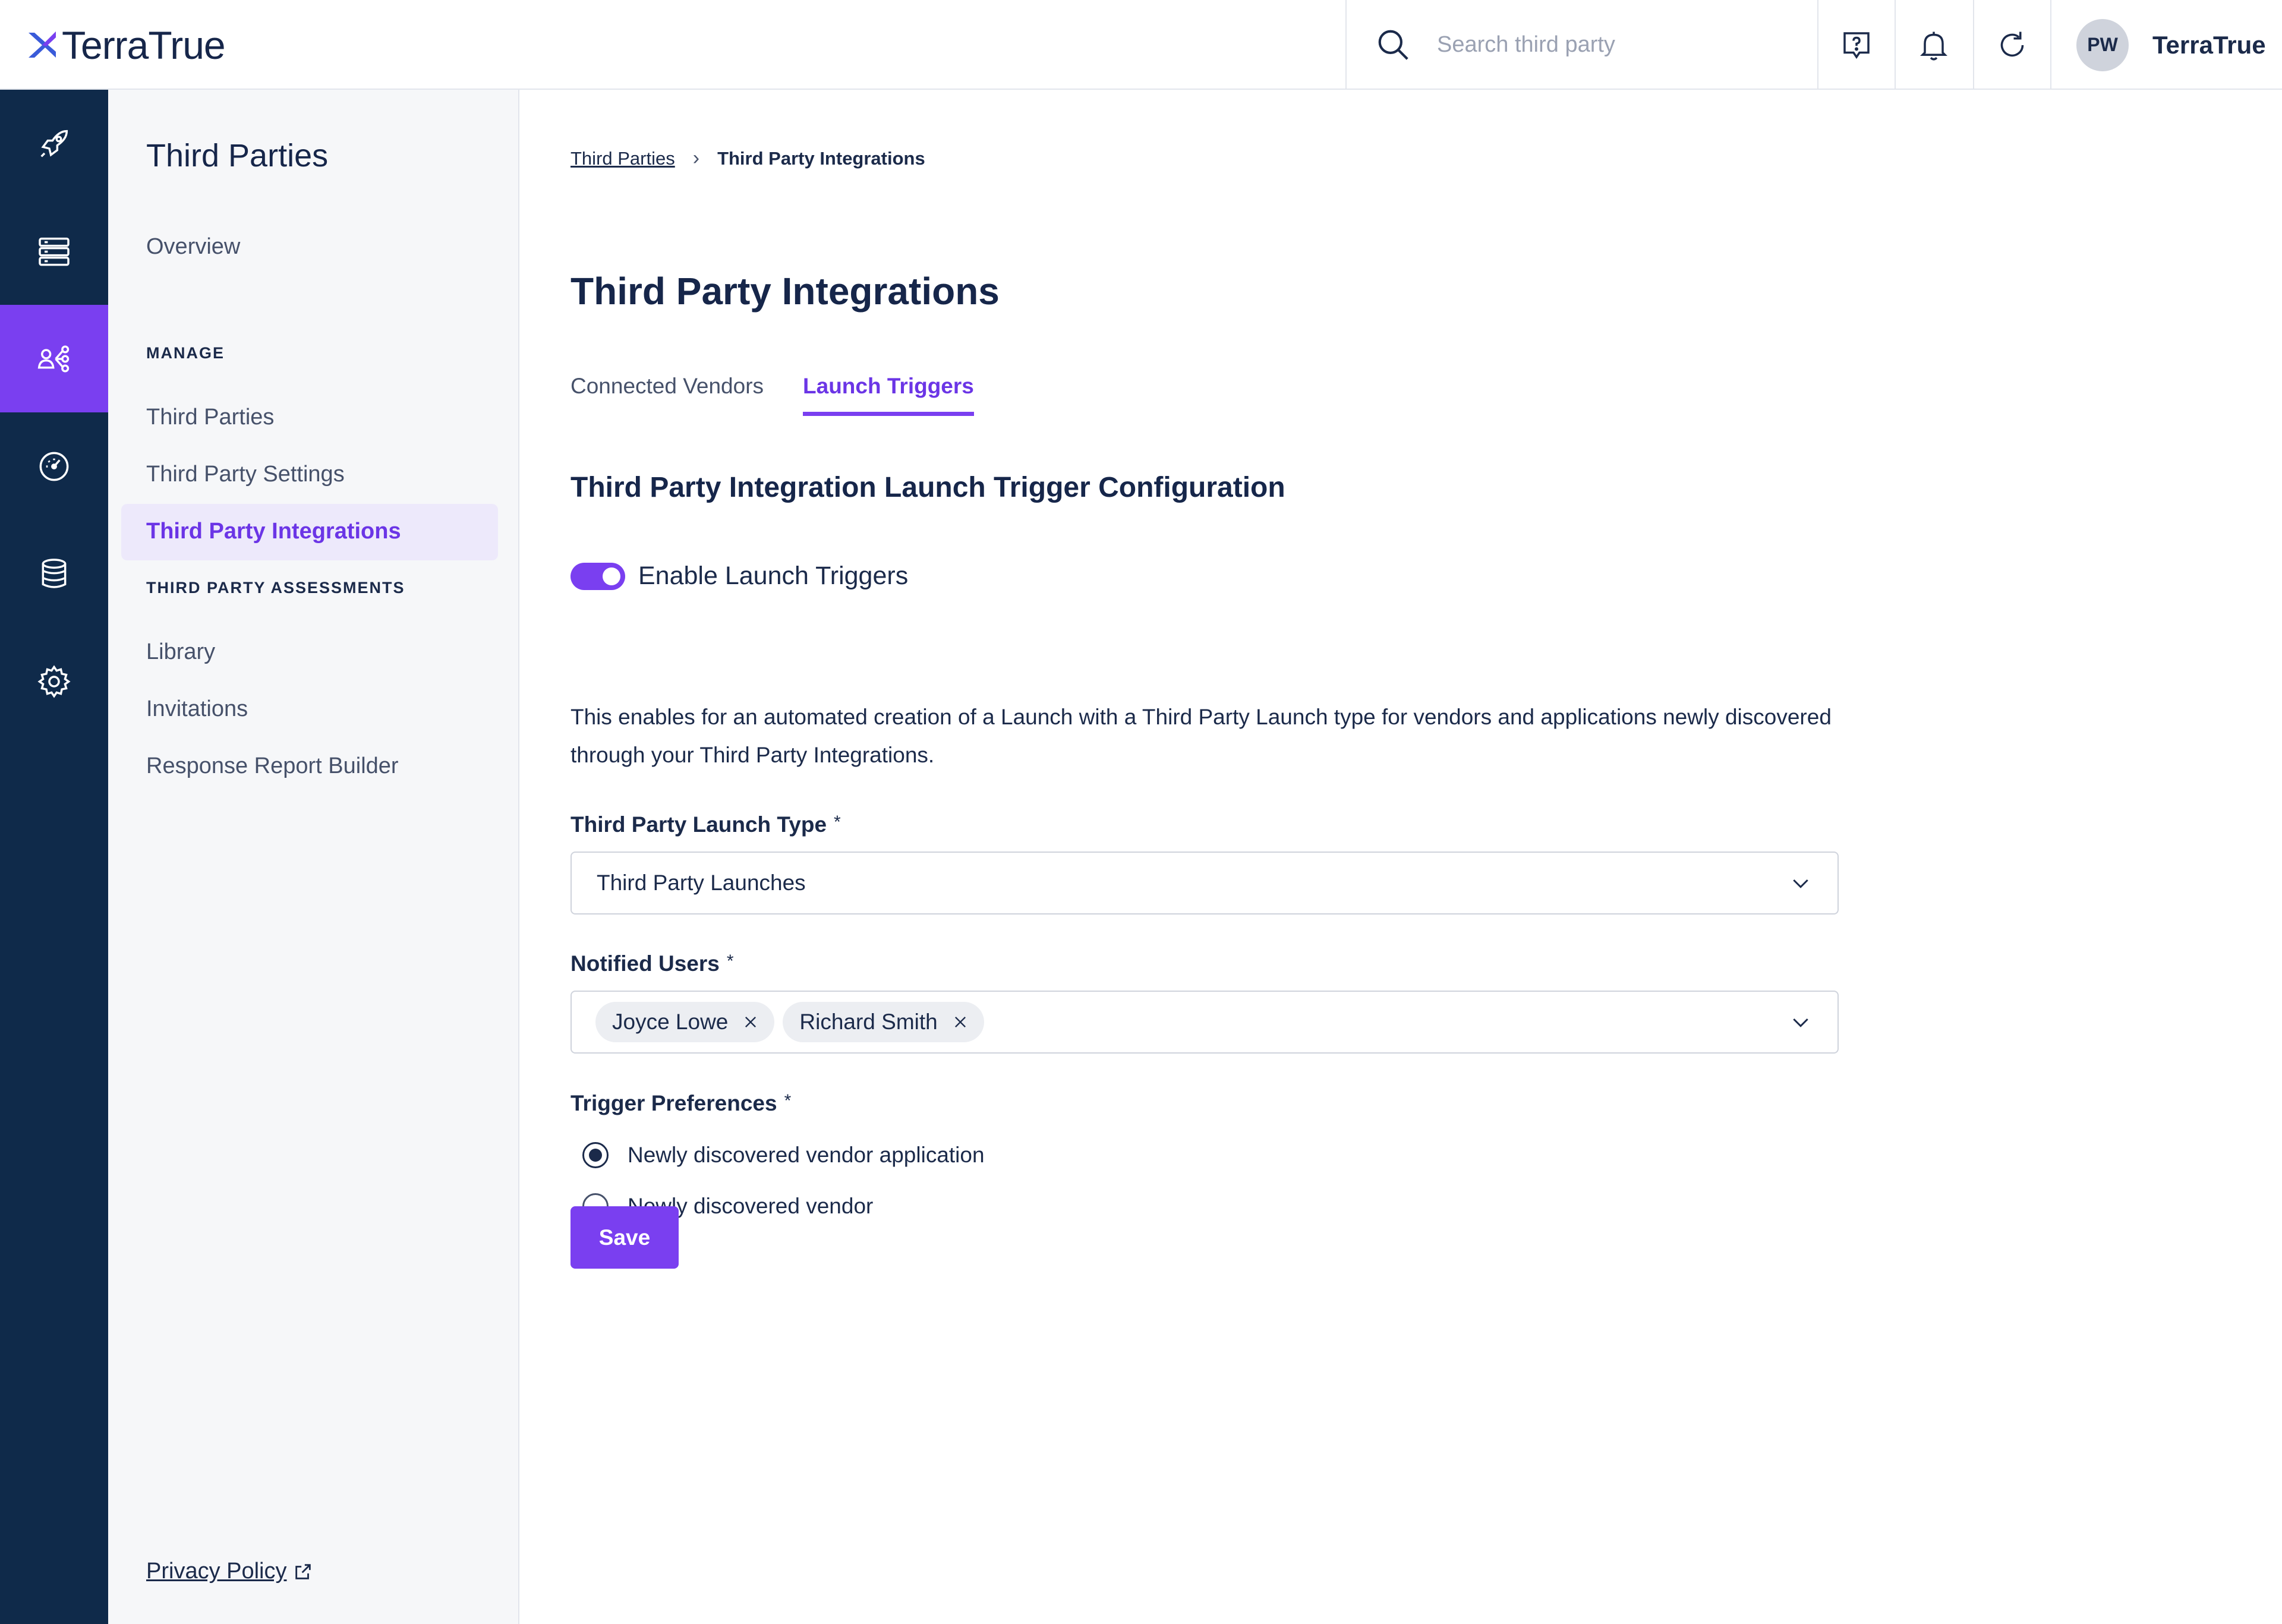 This screenshot has width=2282, height=1624. I want to click on trigger-preferences-label-text: Trigger Preferences, so click(673, 1103).